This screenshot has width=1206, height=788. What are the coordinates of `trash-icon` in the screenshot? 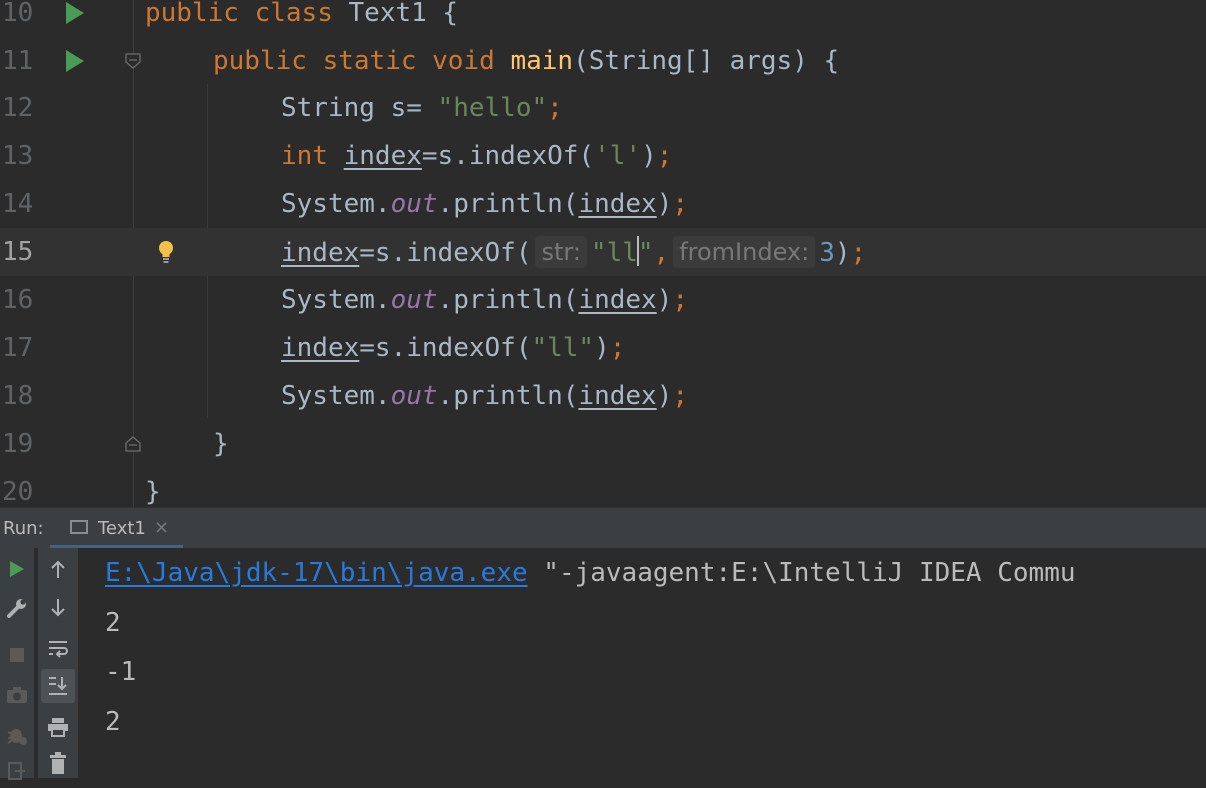 It's located at (58, 763).